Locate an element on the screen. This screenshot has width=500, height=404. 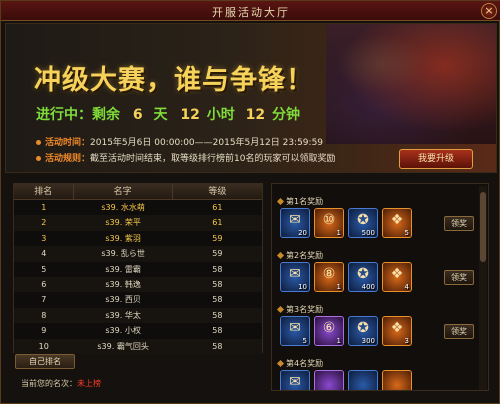
reward-block-rank-1: 第1名奖励 ✉ 20 ⑩1 ✪ 500 ❖ 5 领奖 is located at coordinates (375, 220).